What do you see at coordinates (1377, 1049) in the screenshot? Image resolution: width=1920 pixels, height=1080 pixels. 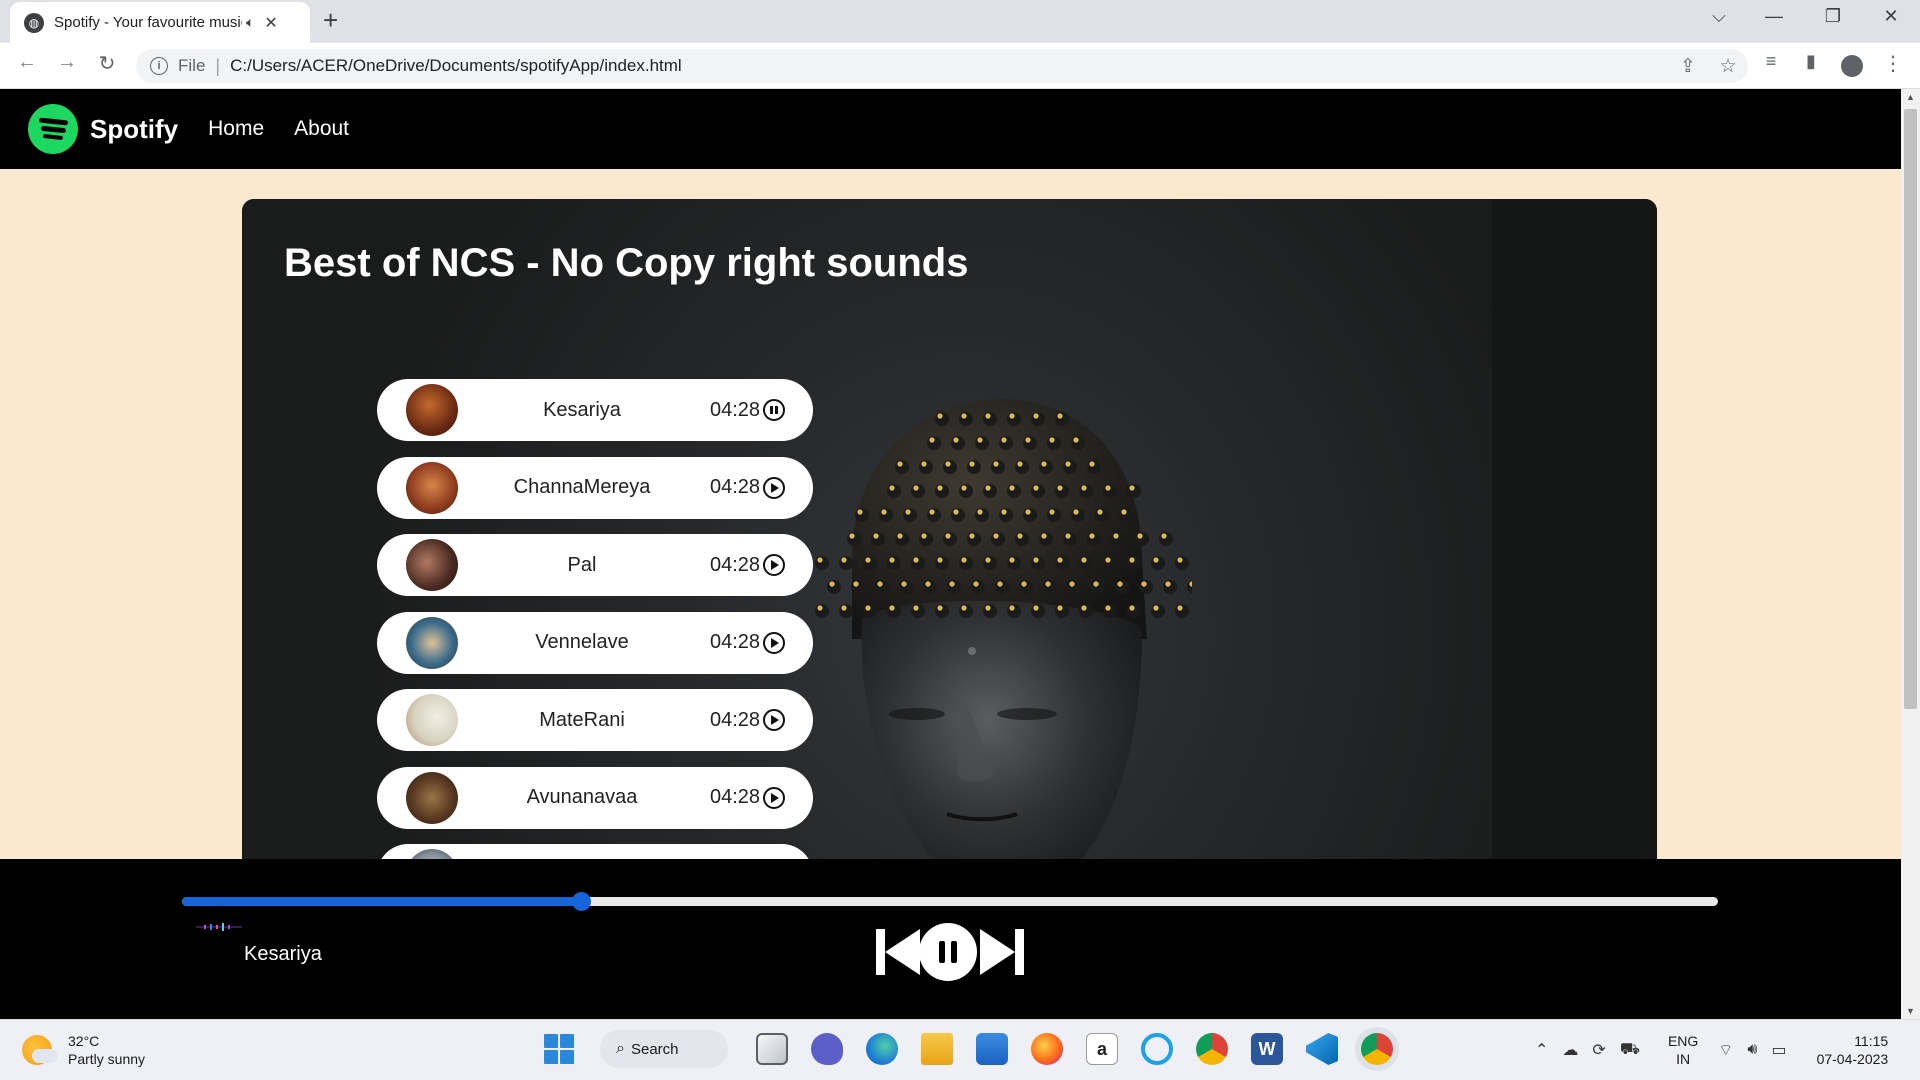 I see `chrome-icon` at bounding box center [1377, 1049].